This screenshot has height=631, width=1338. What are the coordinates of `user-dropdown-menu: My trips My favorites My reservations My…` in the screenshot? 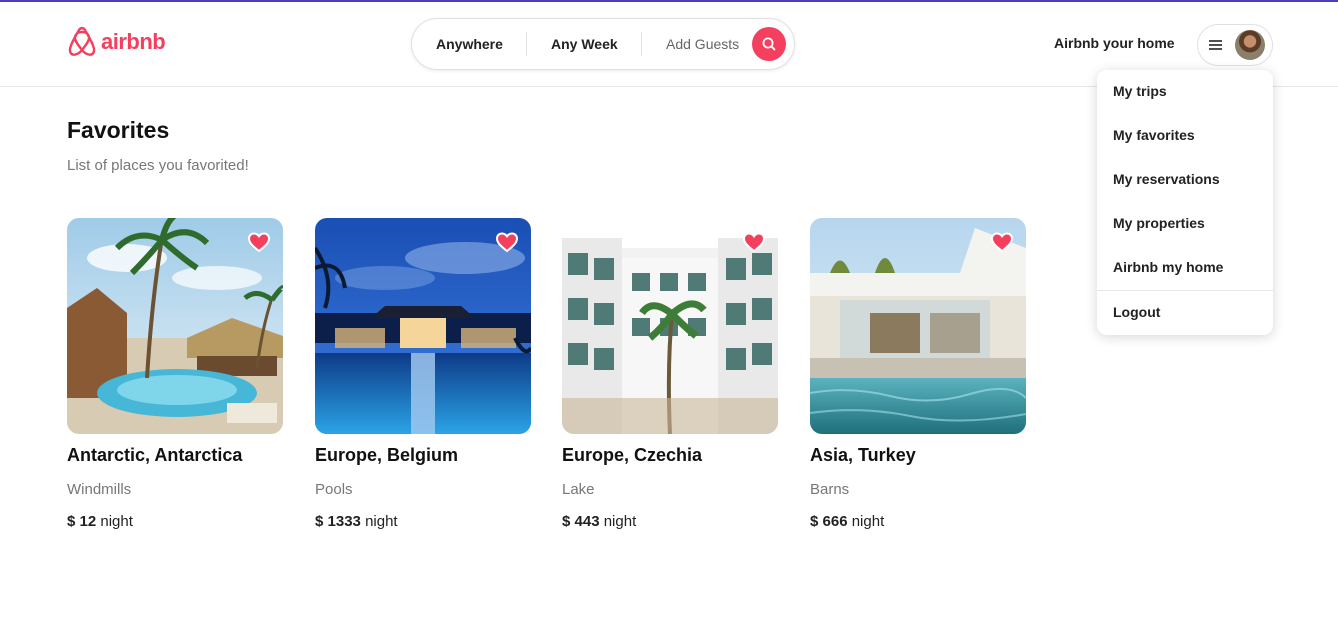 It's located at (1185, 202).